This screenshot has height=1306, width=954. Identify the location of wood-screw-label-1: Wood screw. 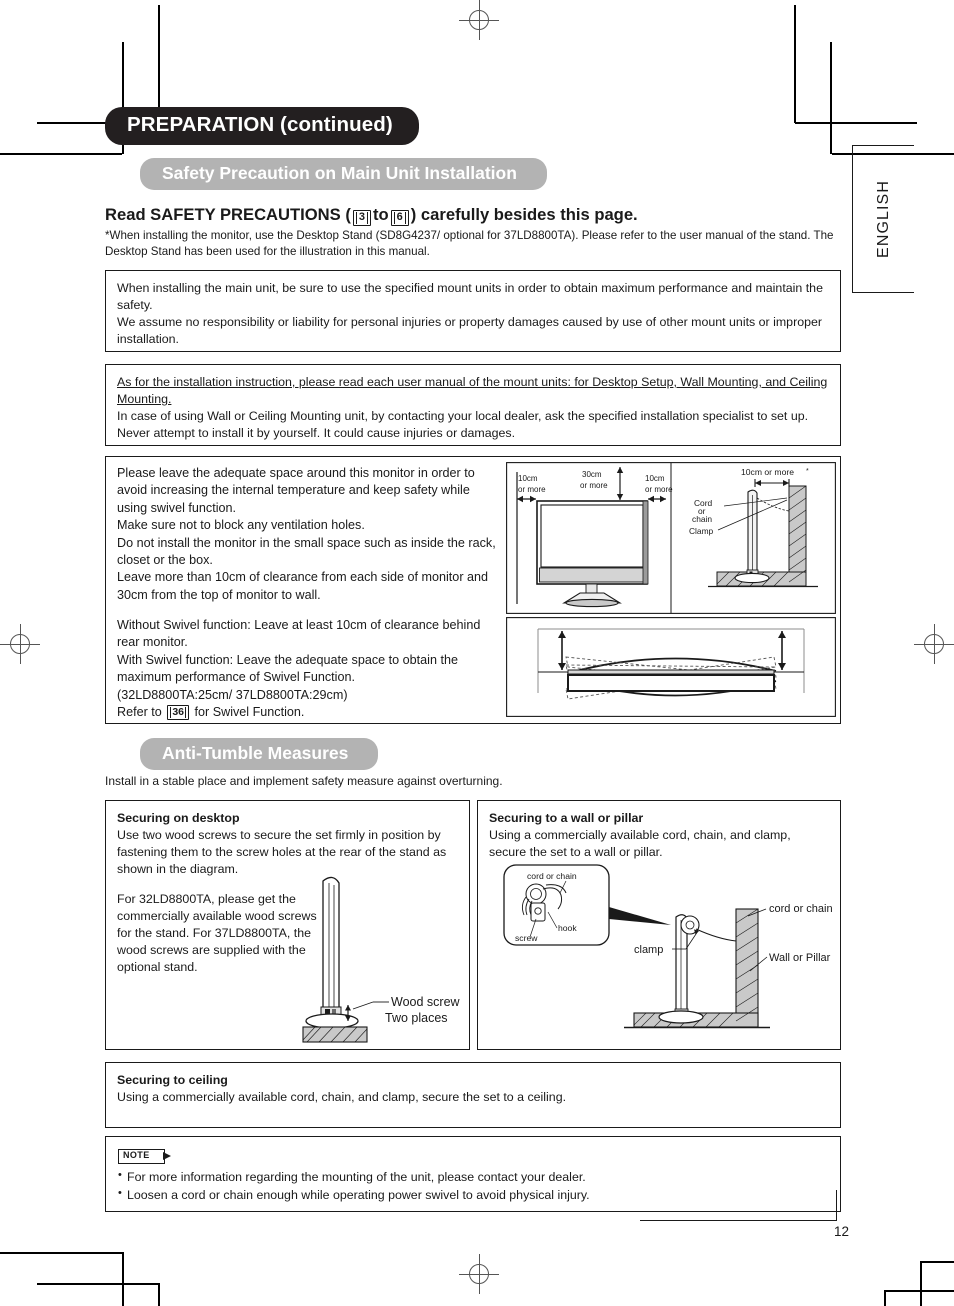
(426, 1002).